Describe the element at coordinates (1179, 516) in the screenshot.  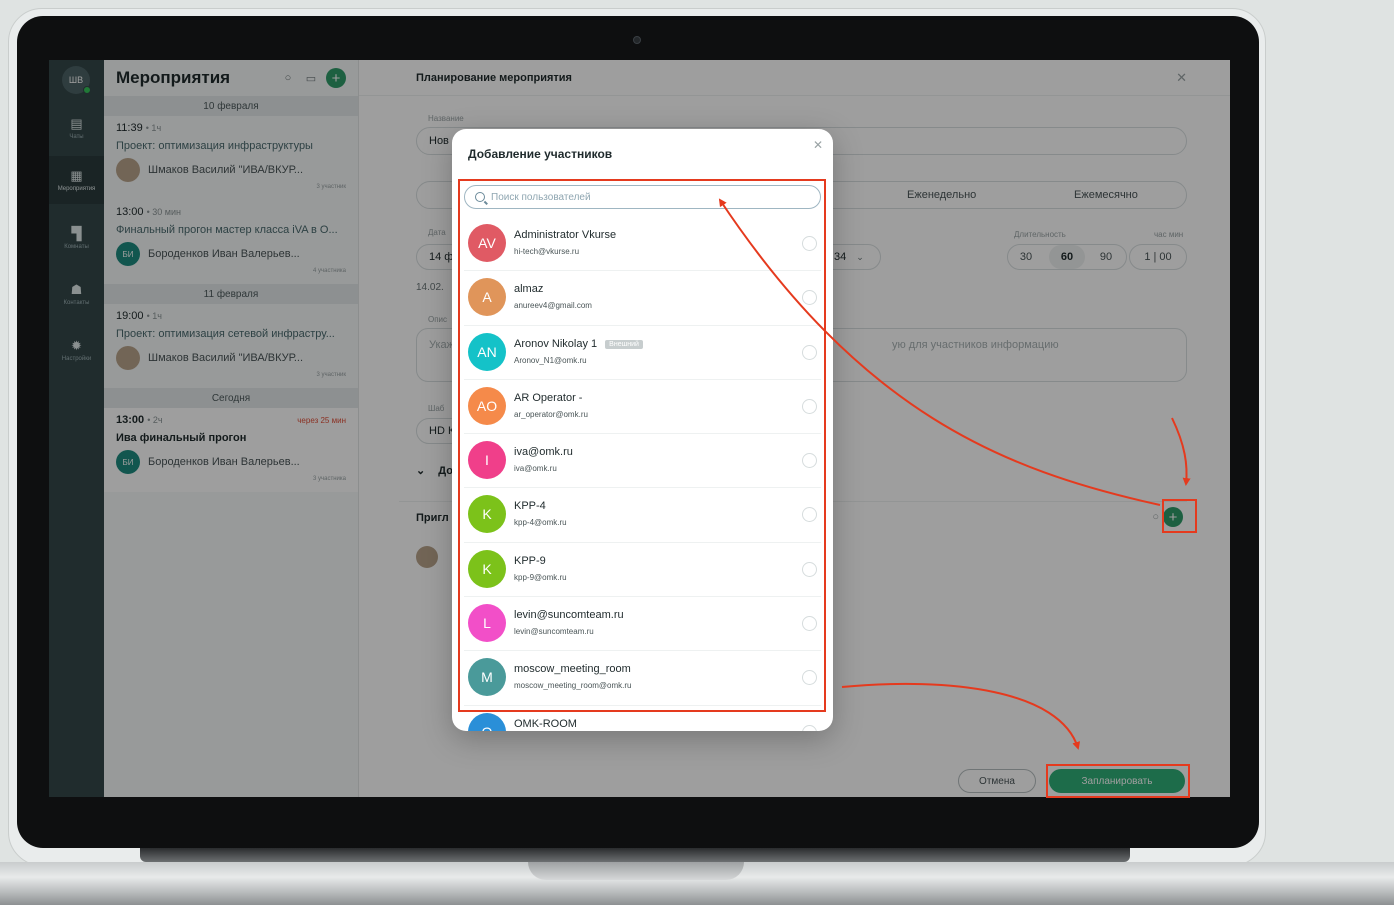
I see `highlight-add-button` at that location.